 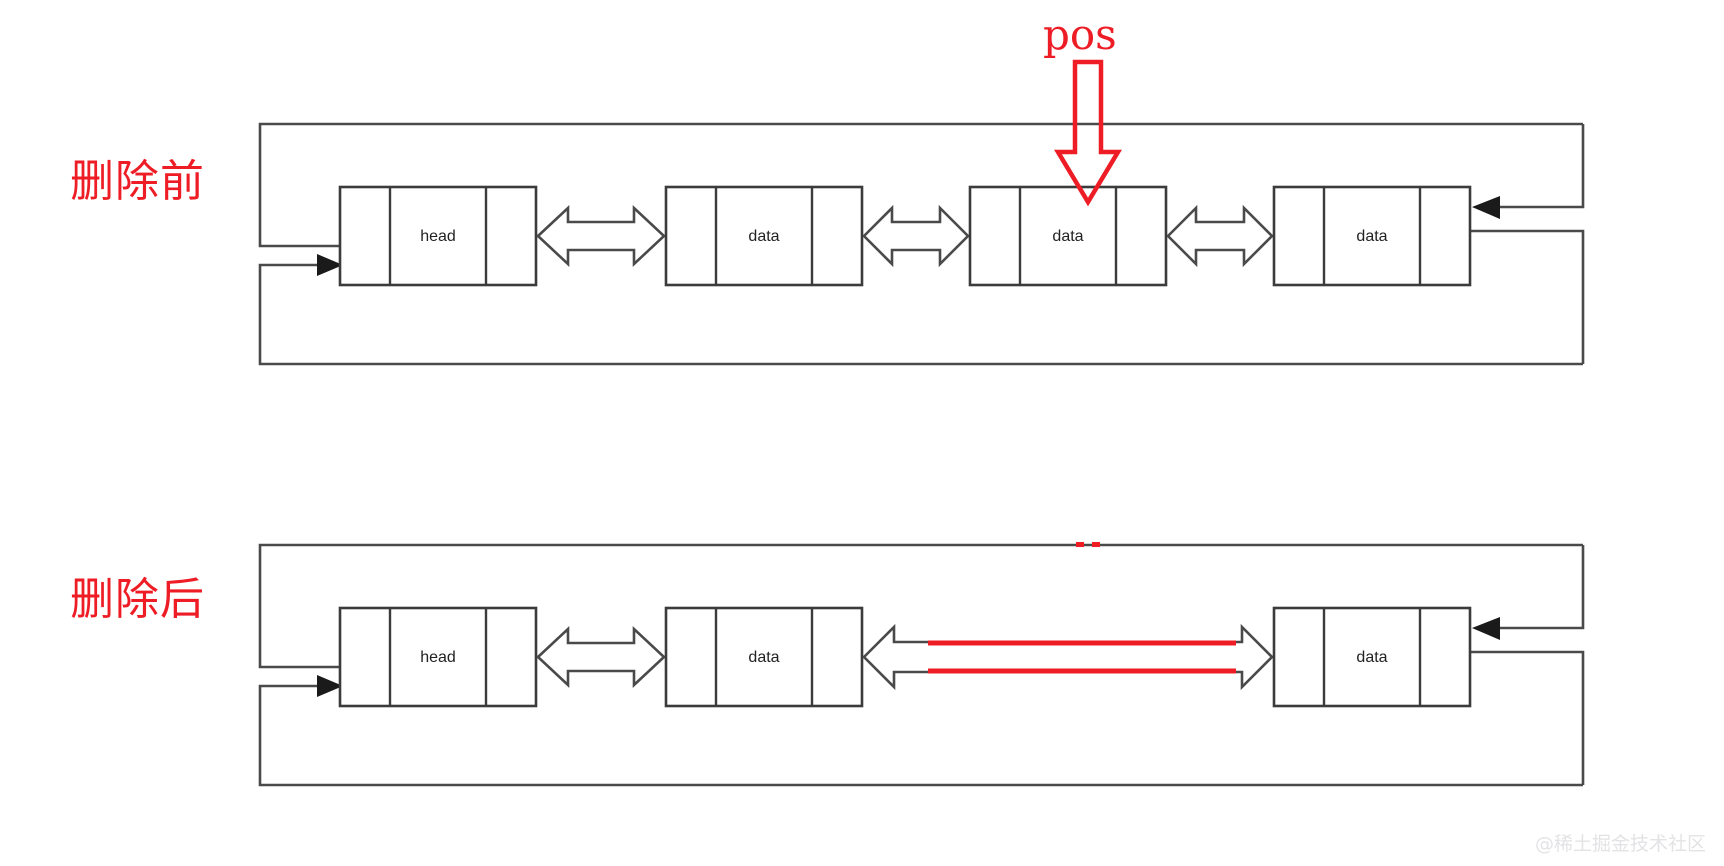 I want to click on wrap-connector-top-right-before, so click(x=1537, y=166).